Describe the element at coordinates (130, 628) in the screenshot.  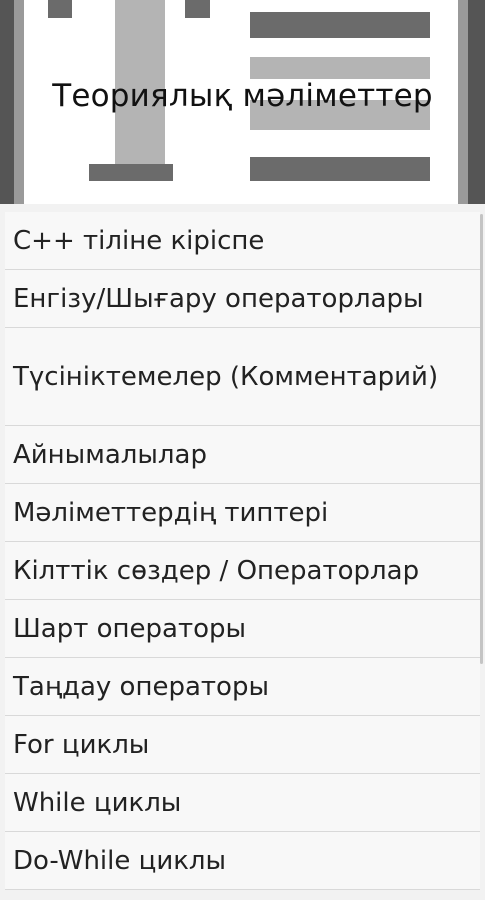
I see `list-item-label: Шарт операторы` at that location.